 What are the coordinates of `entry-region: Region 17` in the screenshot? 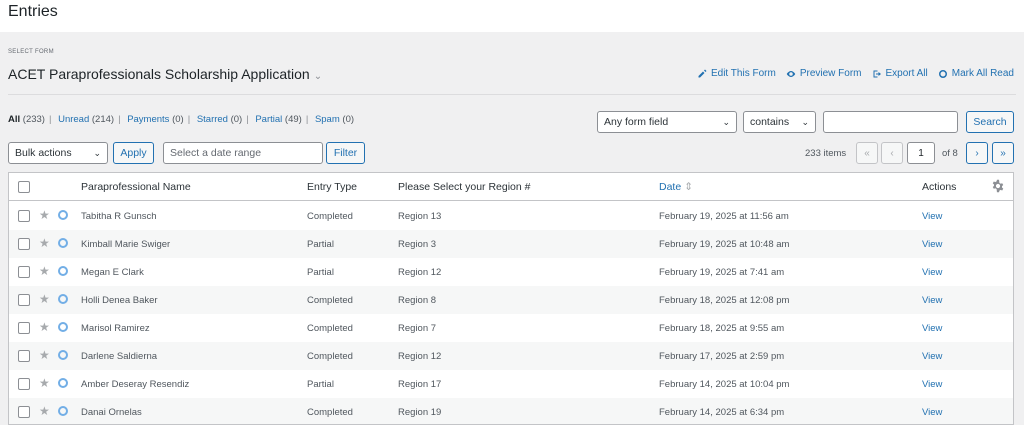 It's located at (420, 384).